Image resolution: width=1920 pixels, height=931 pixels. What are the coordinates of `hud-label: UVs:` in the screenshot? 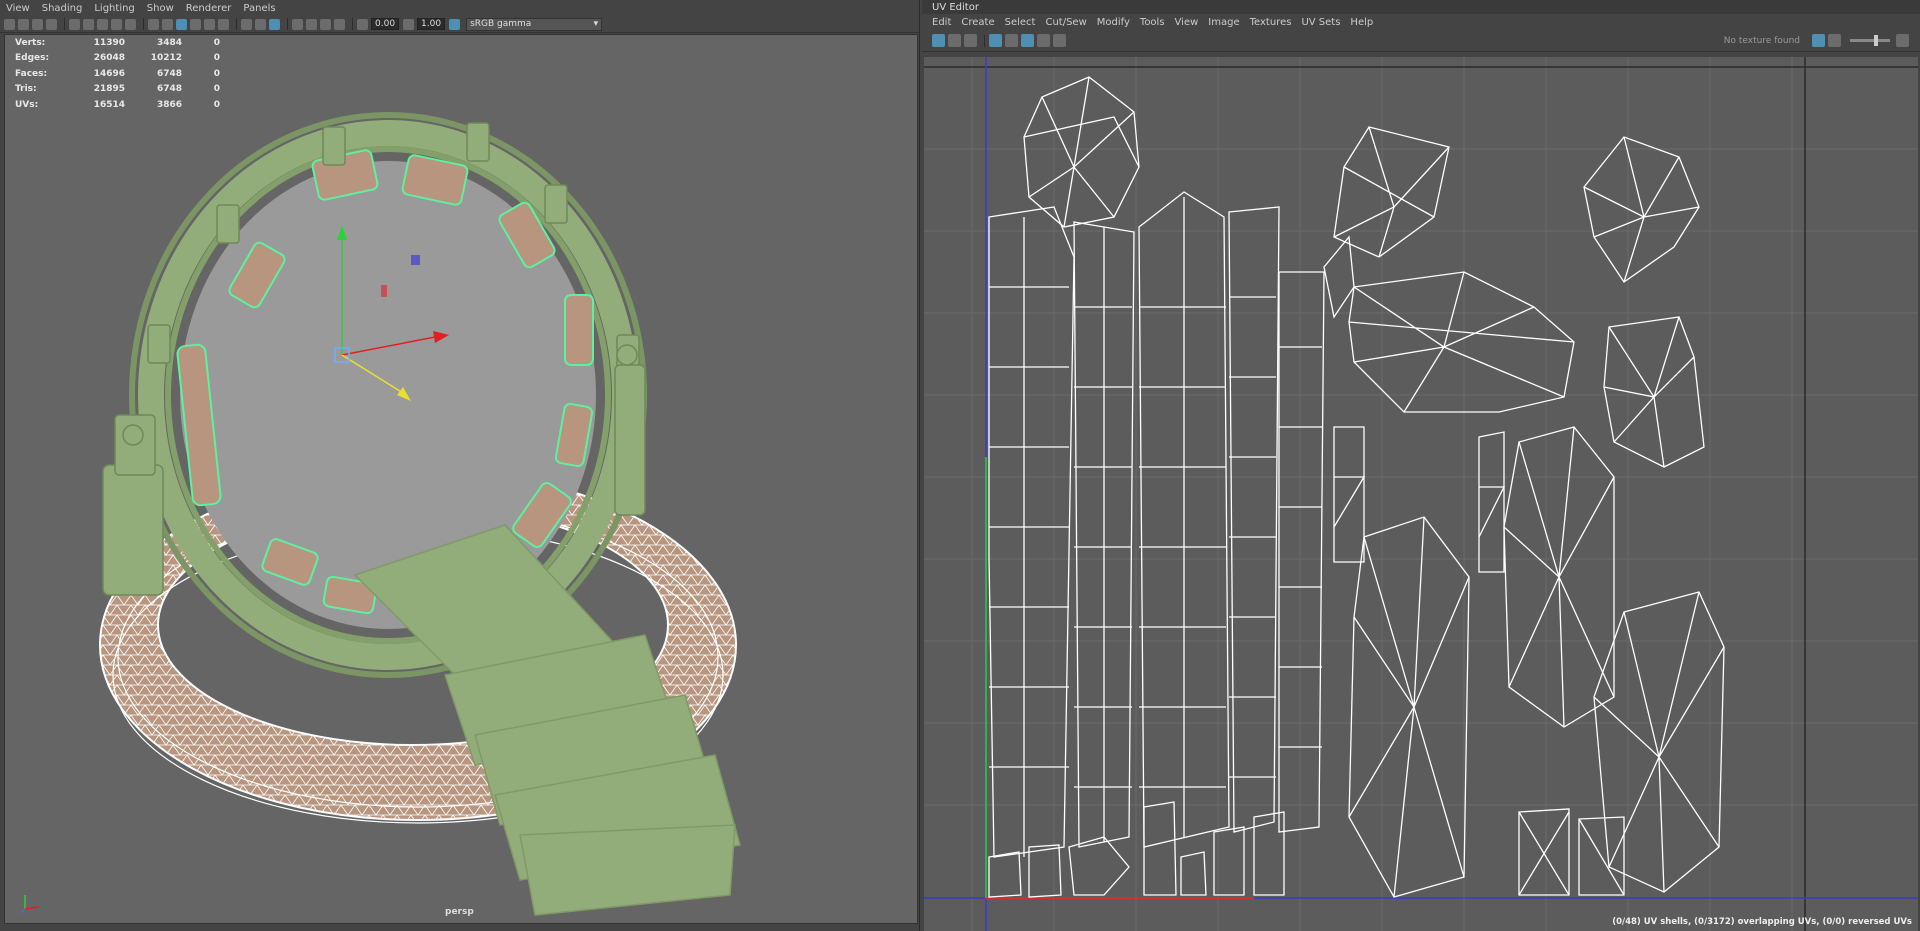 It's located at (27, 104).